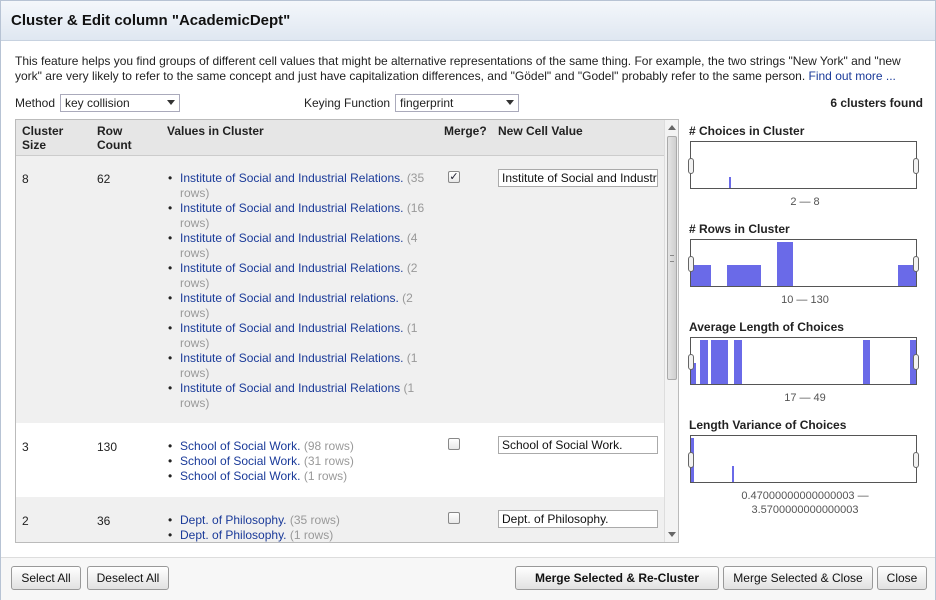  I want to click on method-select-value: key collision, so click(97, 103).